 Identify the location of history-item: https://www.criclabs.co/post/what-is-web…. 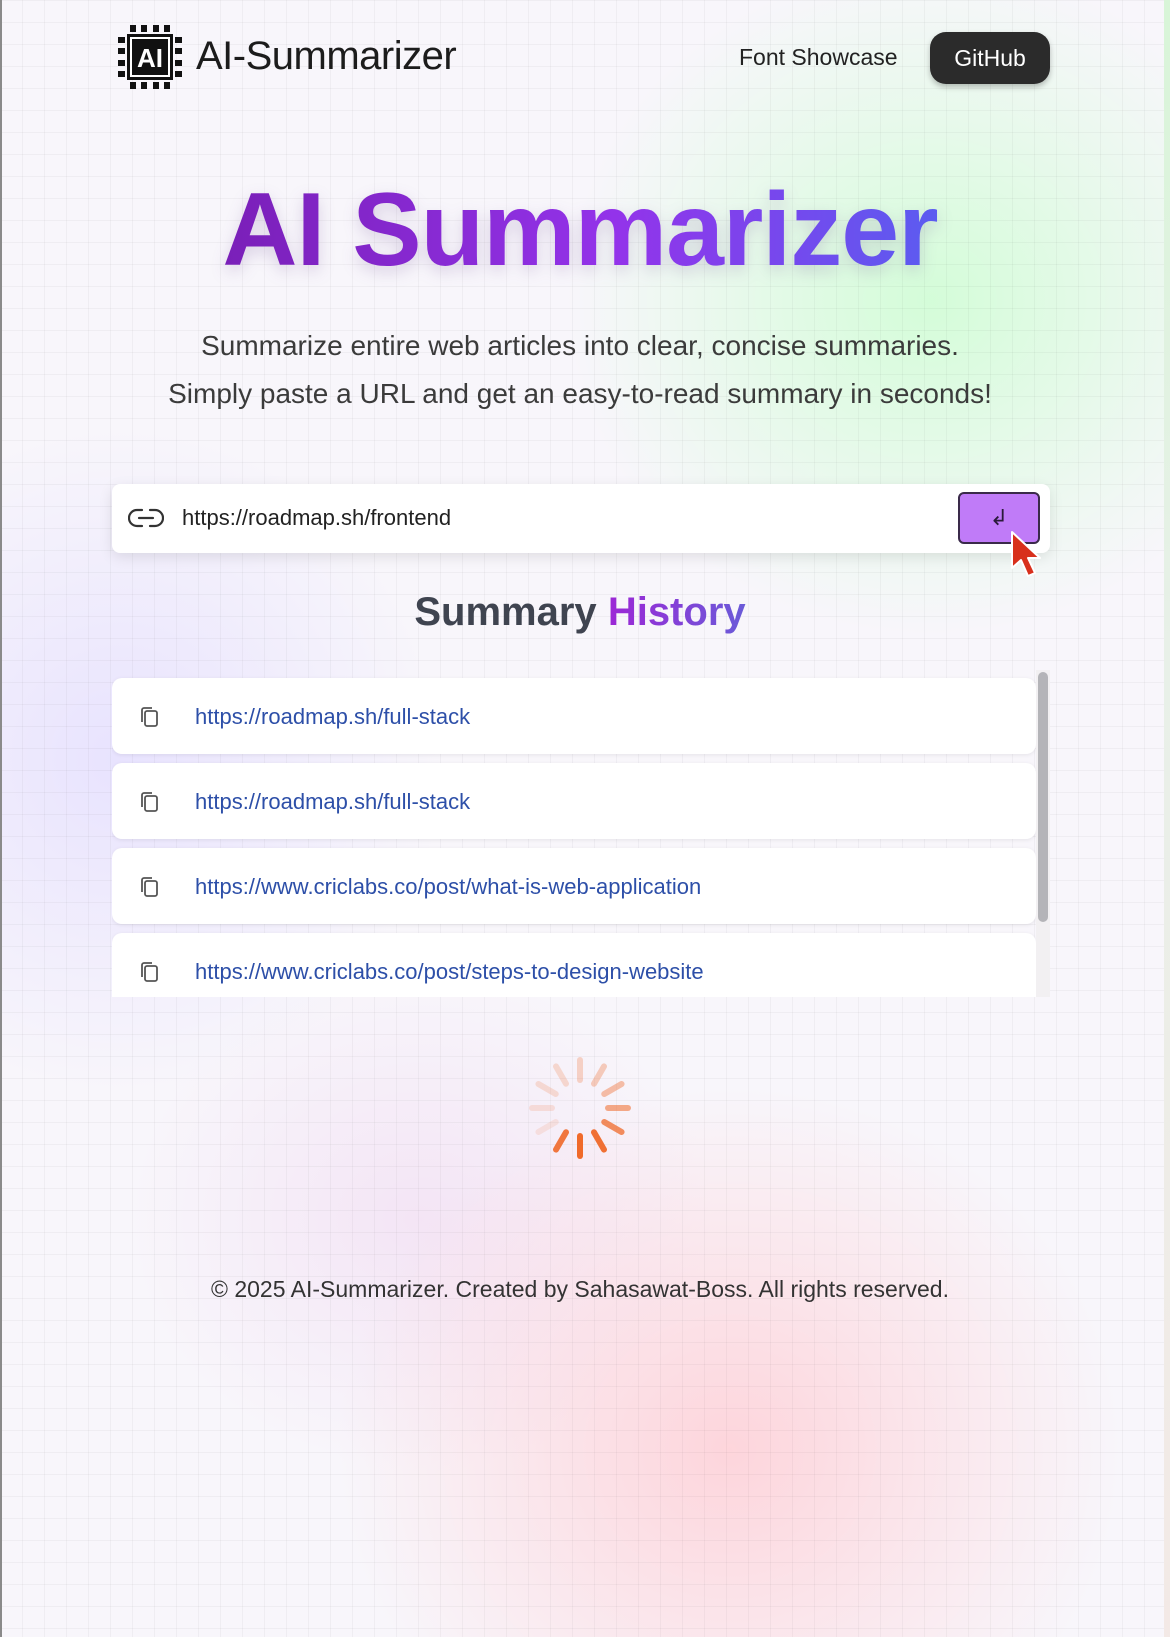
(574, 886).